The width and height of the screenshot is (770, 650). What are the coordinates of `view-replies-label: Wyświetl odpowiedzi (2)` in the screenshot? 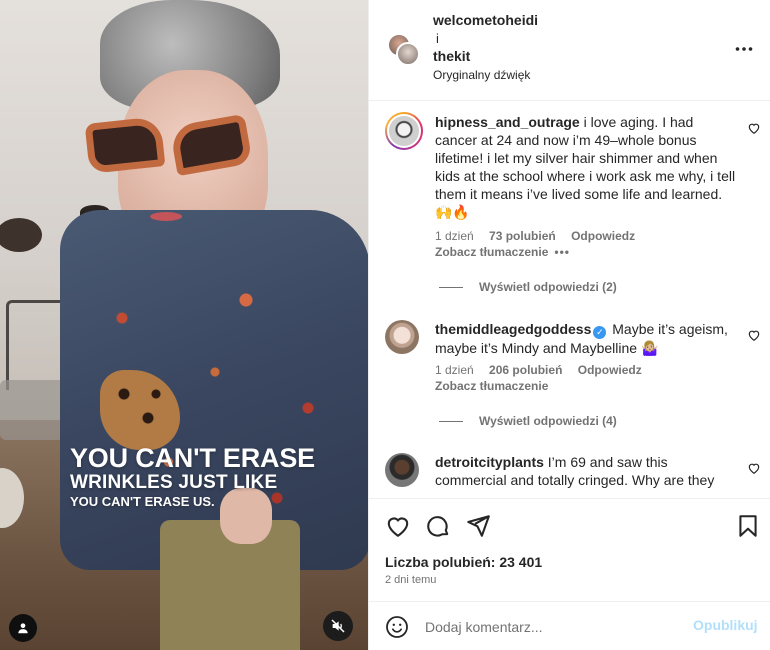 It's located at (548, 287).